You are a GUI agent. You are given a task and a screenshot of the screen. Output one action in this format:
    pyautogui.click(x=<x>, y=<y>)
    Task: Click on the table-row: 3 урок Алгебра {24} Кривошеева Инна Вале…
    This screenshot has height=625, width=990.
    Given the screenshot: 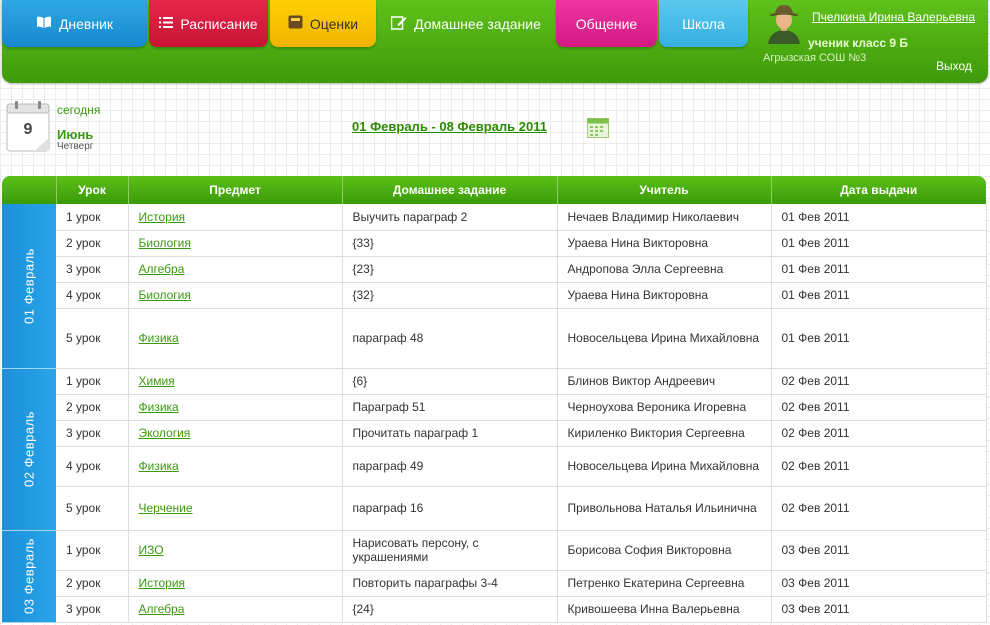 What is the action you would take?
    pyautogui.click(x=494, y=609)
    